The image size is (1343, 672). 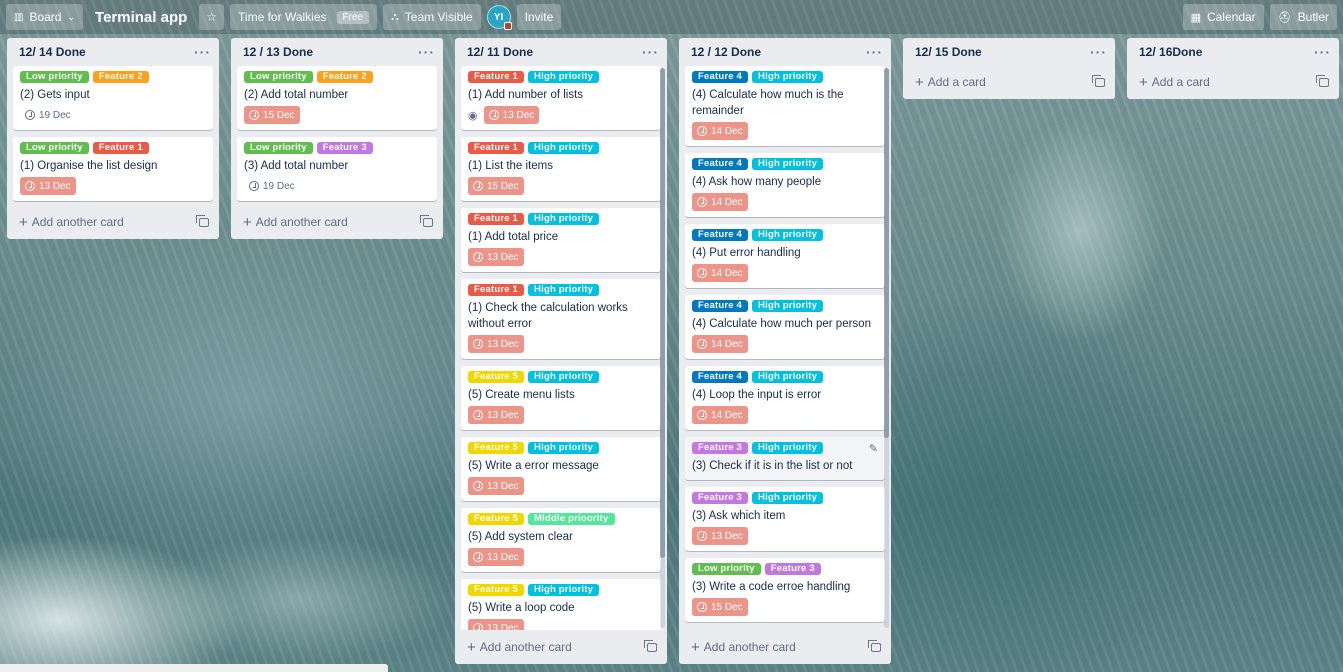 What do you see at coordinates (212, 17) in the screenshot?
I see `star-button: ☆` at bounding box center [212, 17].